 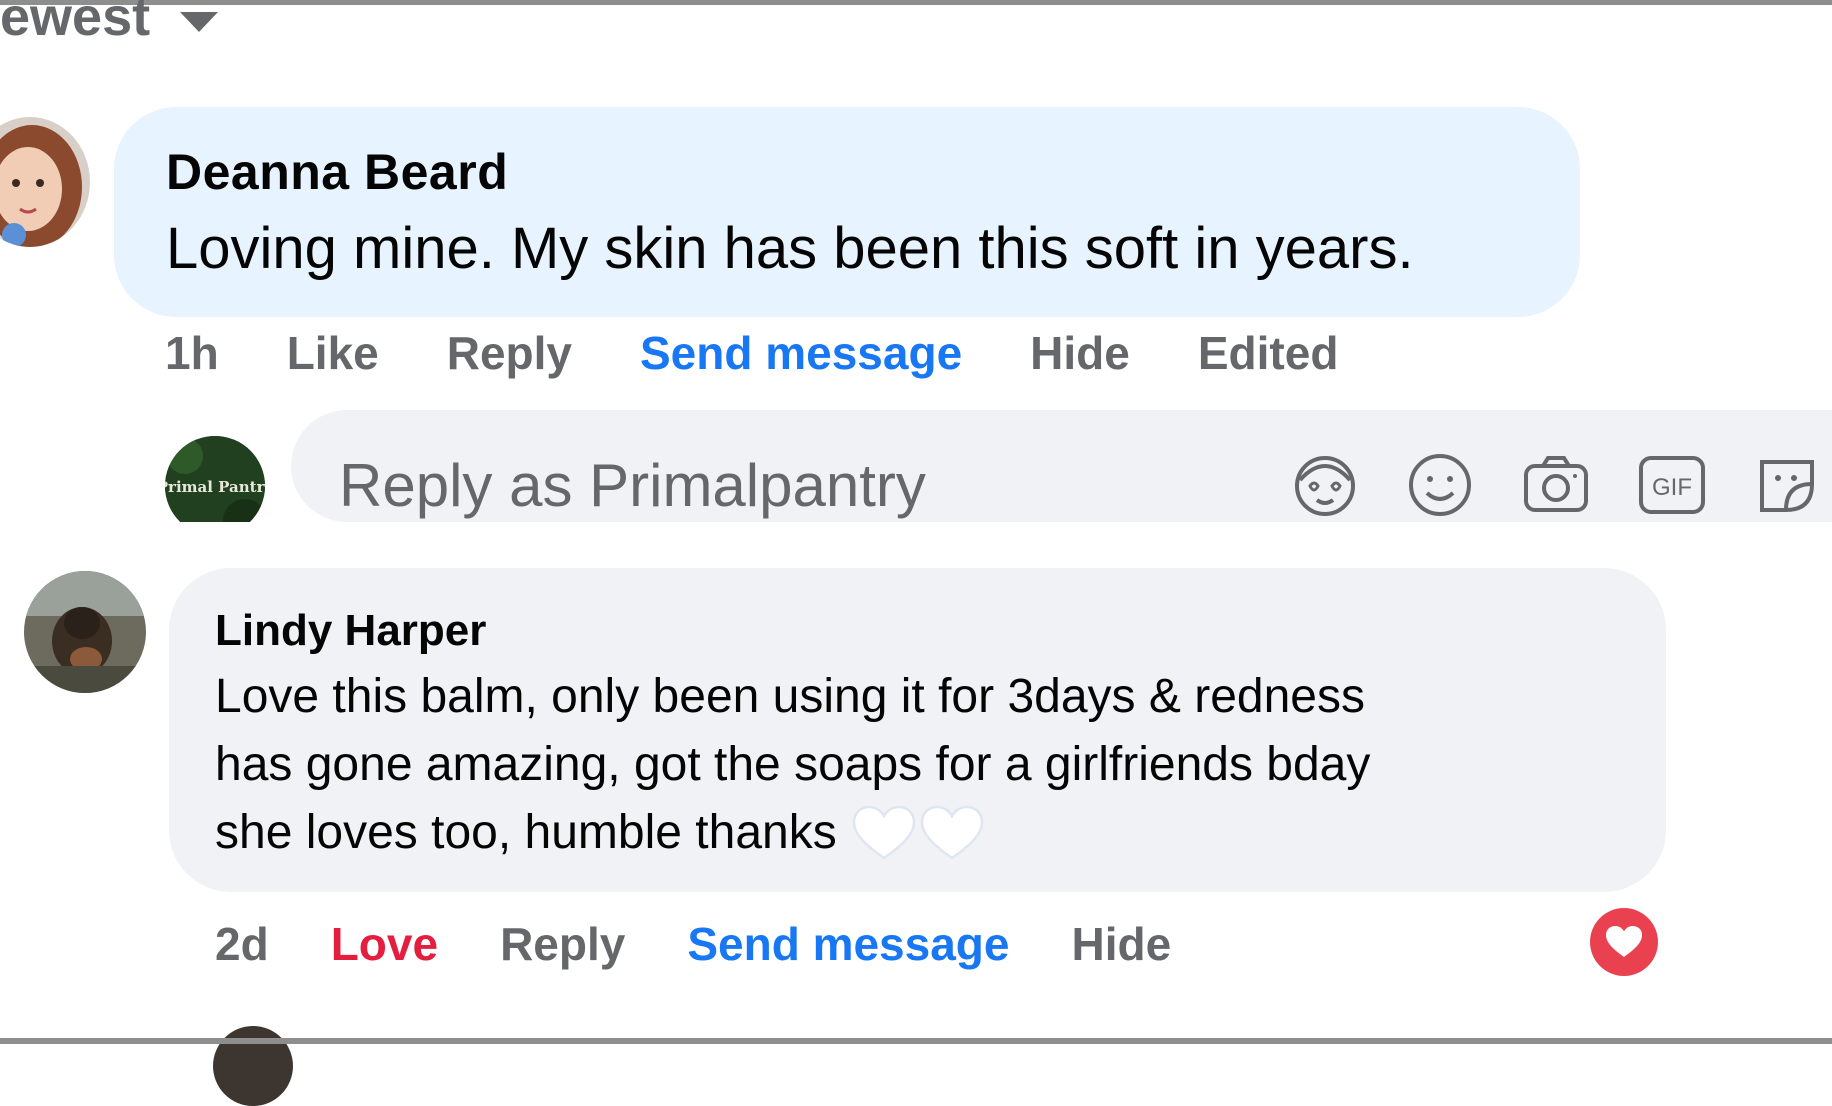 What do you see at coordinates (1672, 487) in the screenshot?
I see `svg-text: GIF` at bounding box center [1672, 487].